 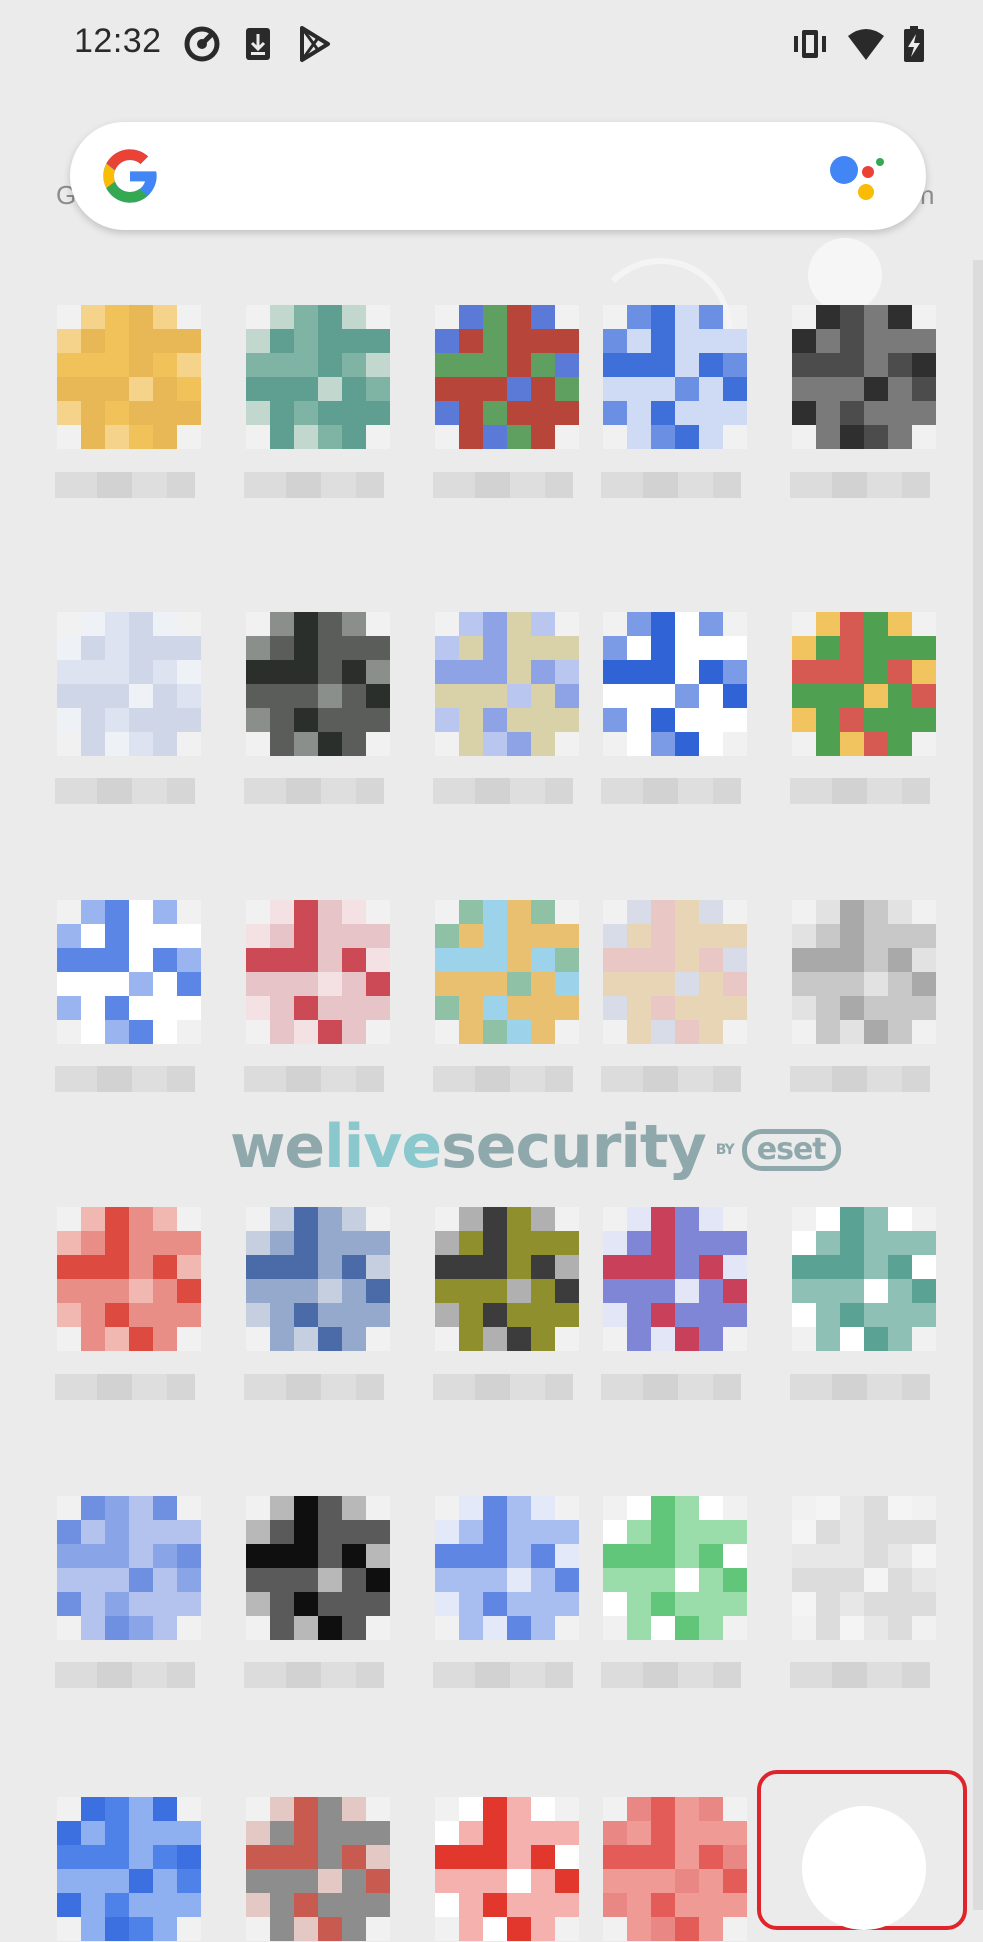 I want to click on app-4-2-label, so click(x=314, y=1387).